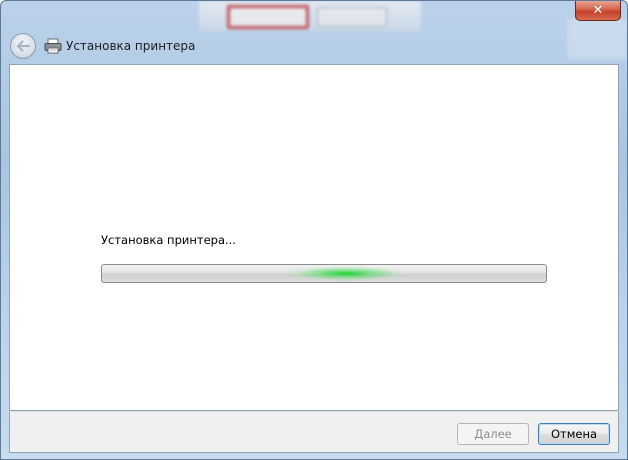 Image resolution: width=628 pixels, height=460 pixels. I want to click on navigation-bar: Установка принтера, so click(314, 46).